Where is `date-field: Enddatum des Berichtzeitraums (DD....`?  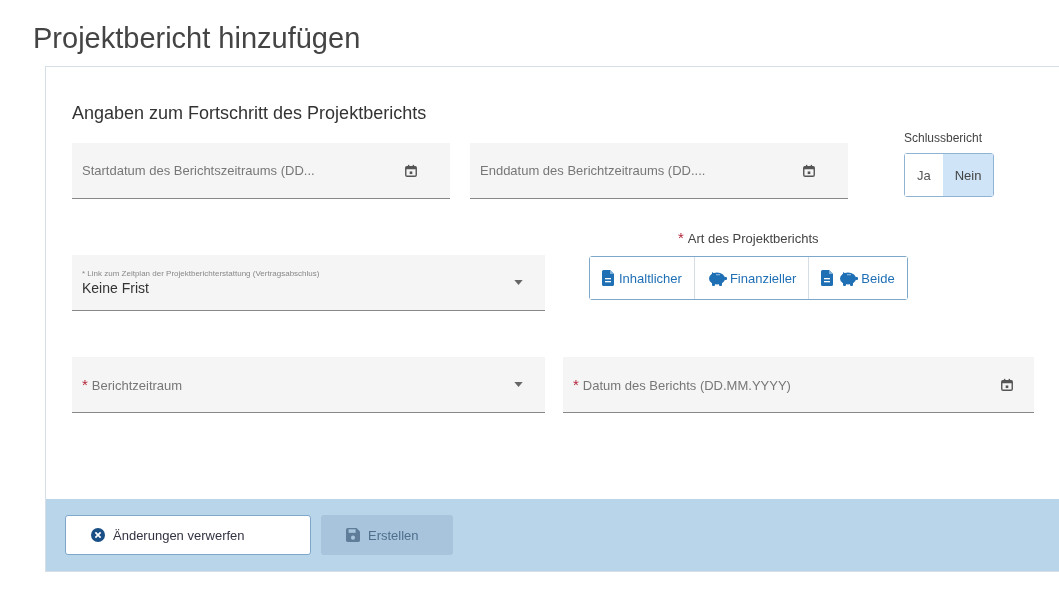
date-field: Enddatum des Berichtzeitraums (DD.... is located at coordinates (659, 171).